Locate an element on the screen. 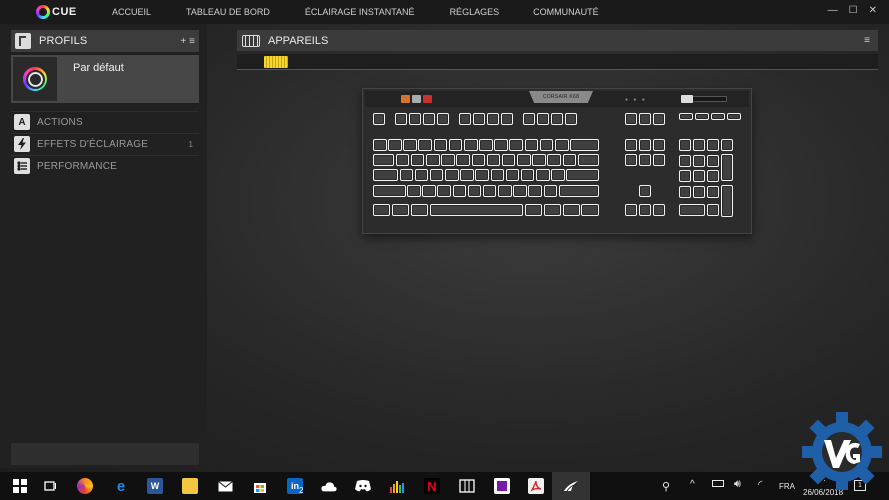 The height and width of the screenshot is (500, 889). firefox-icon is located at coordinates (85, 486).